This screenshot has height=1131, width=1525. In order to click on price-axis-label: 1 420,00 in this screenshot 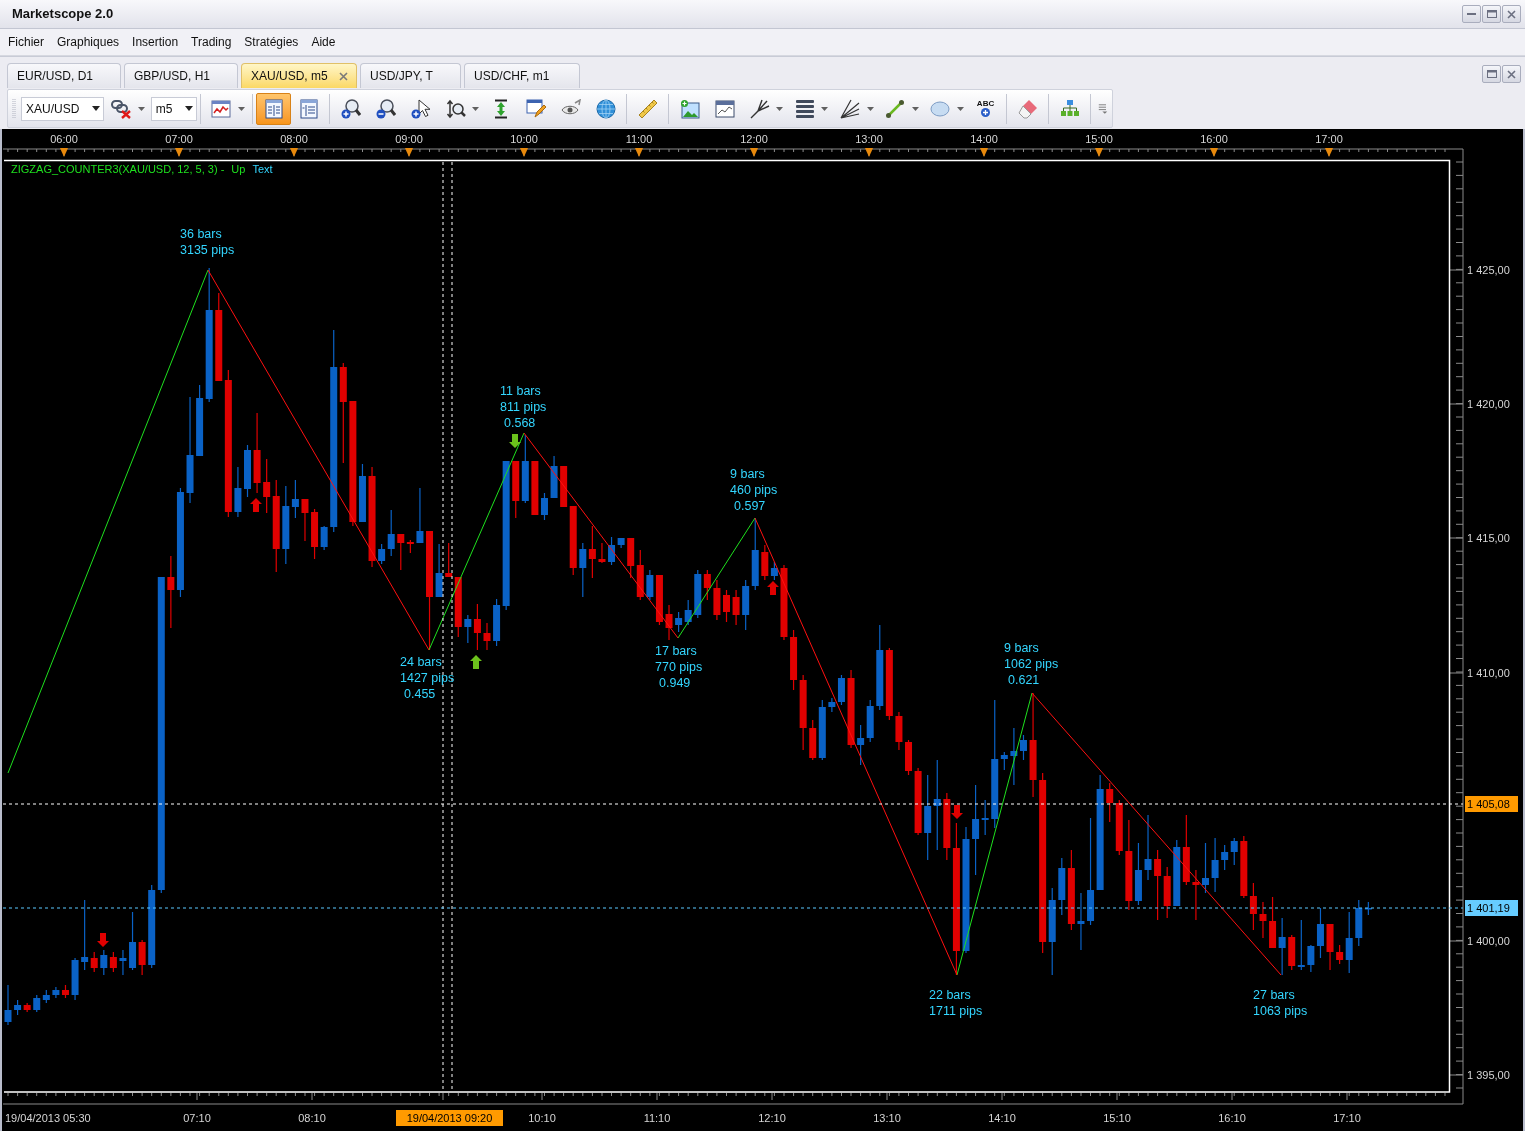, I will do `click(1488, 404)`.